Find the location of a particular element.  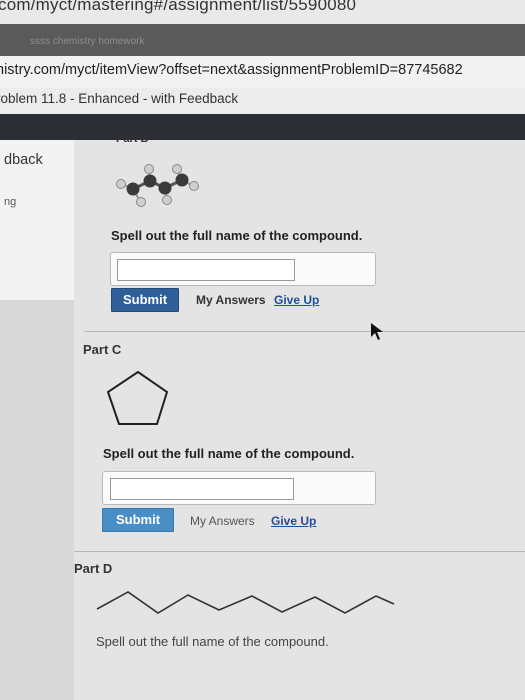

part-d-question: Spell out the full name of the compound. is located at coordinates (212, 641).